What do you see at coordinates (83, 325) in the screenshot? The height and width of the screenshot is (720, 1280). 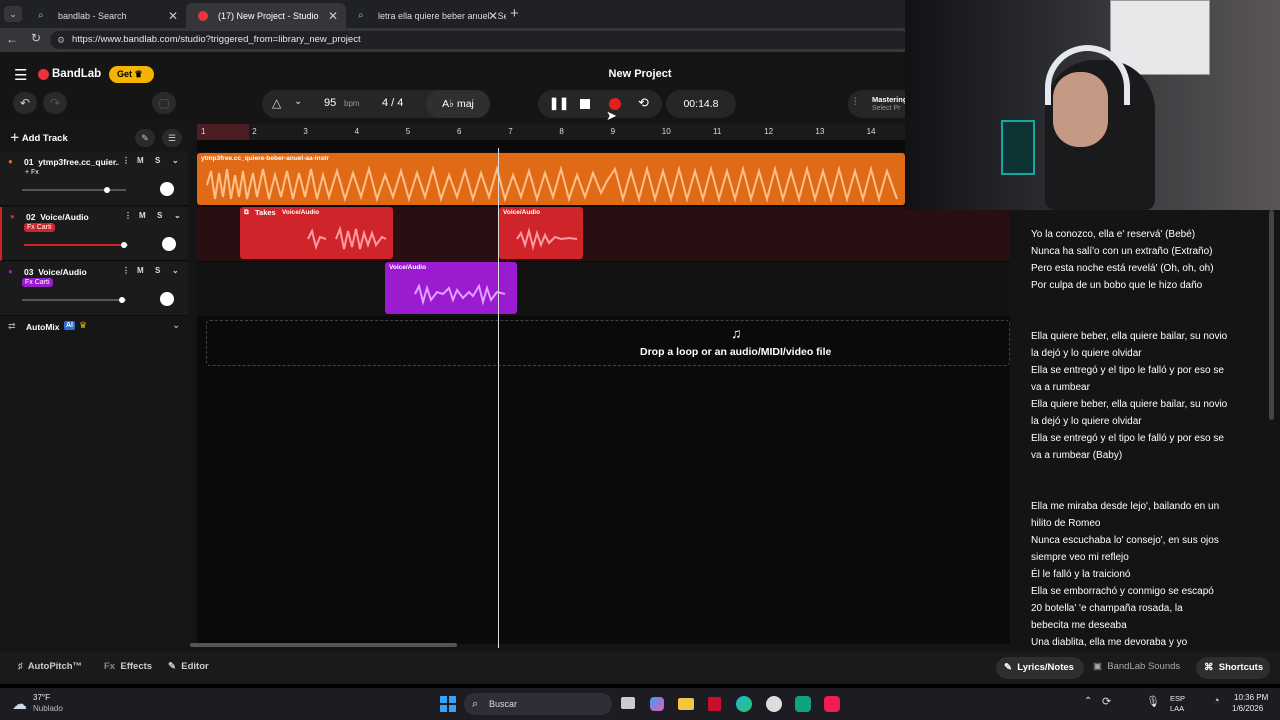 I see `crown-icon: ♛` at bounding box center [83, 325].